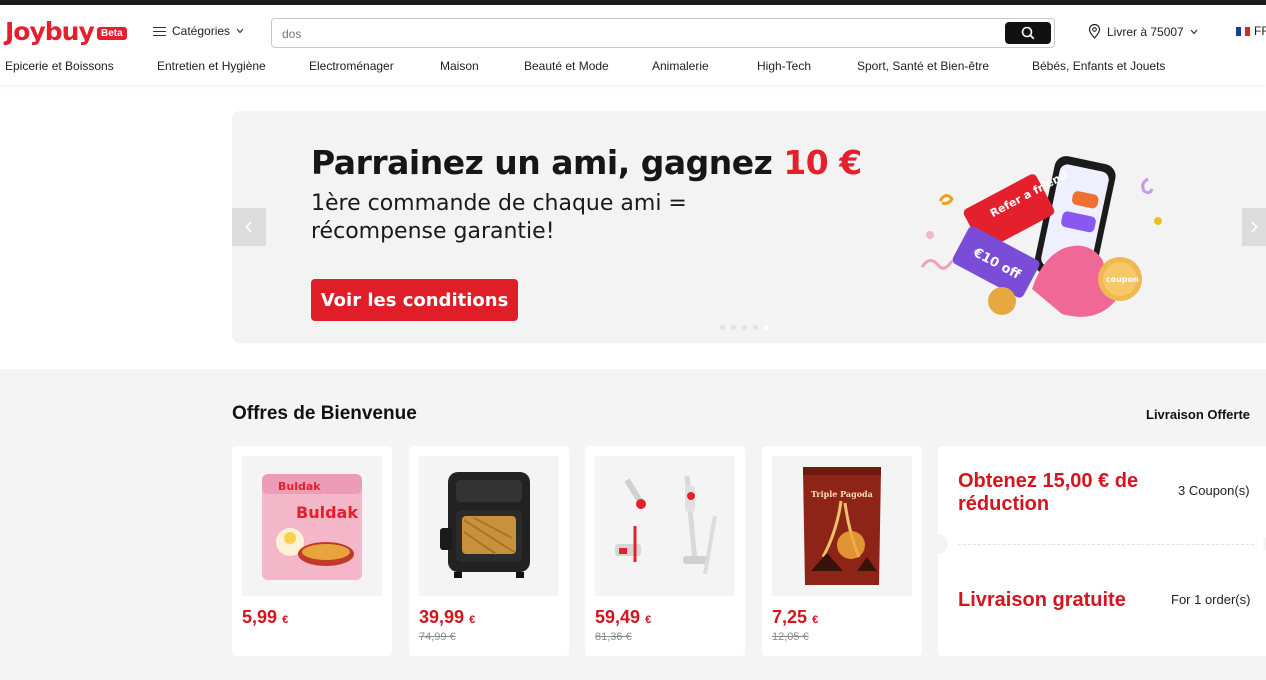  I want to click on nav-item-epicerie: Epicerie et Boissons, so click(59, 66).